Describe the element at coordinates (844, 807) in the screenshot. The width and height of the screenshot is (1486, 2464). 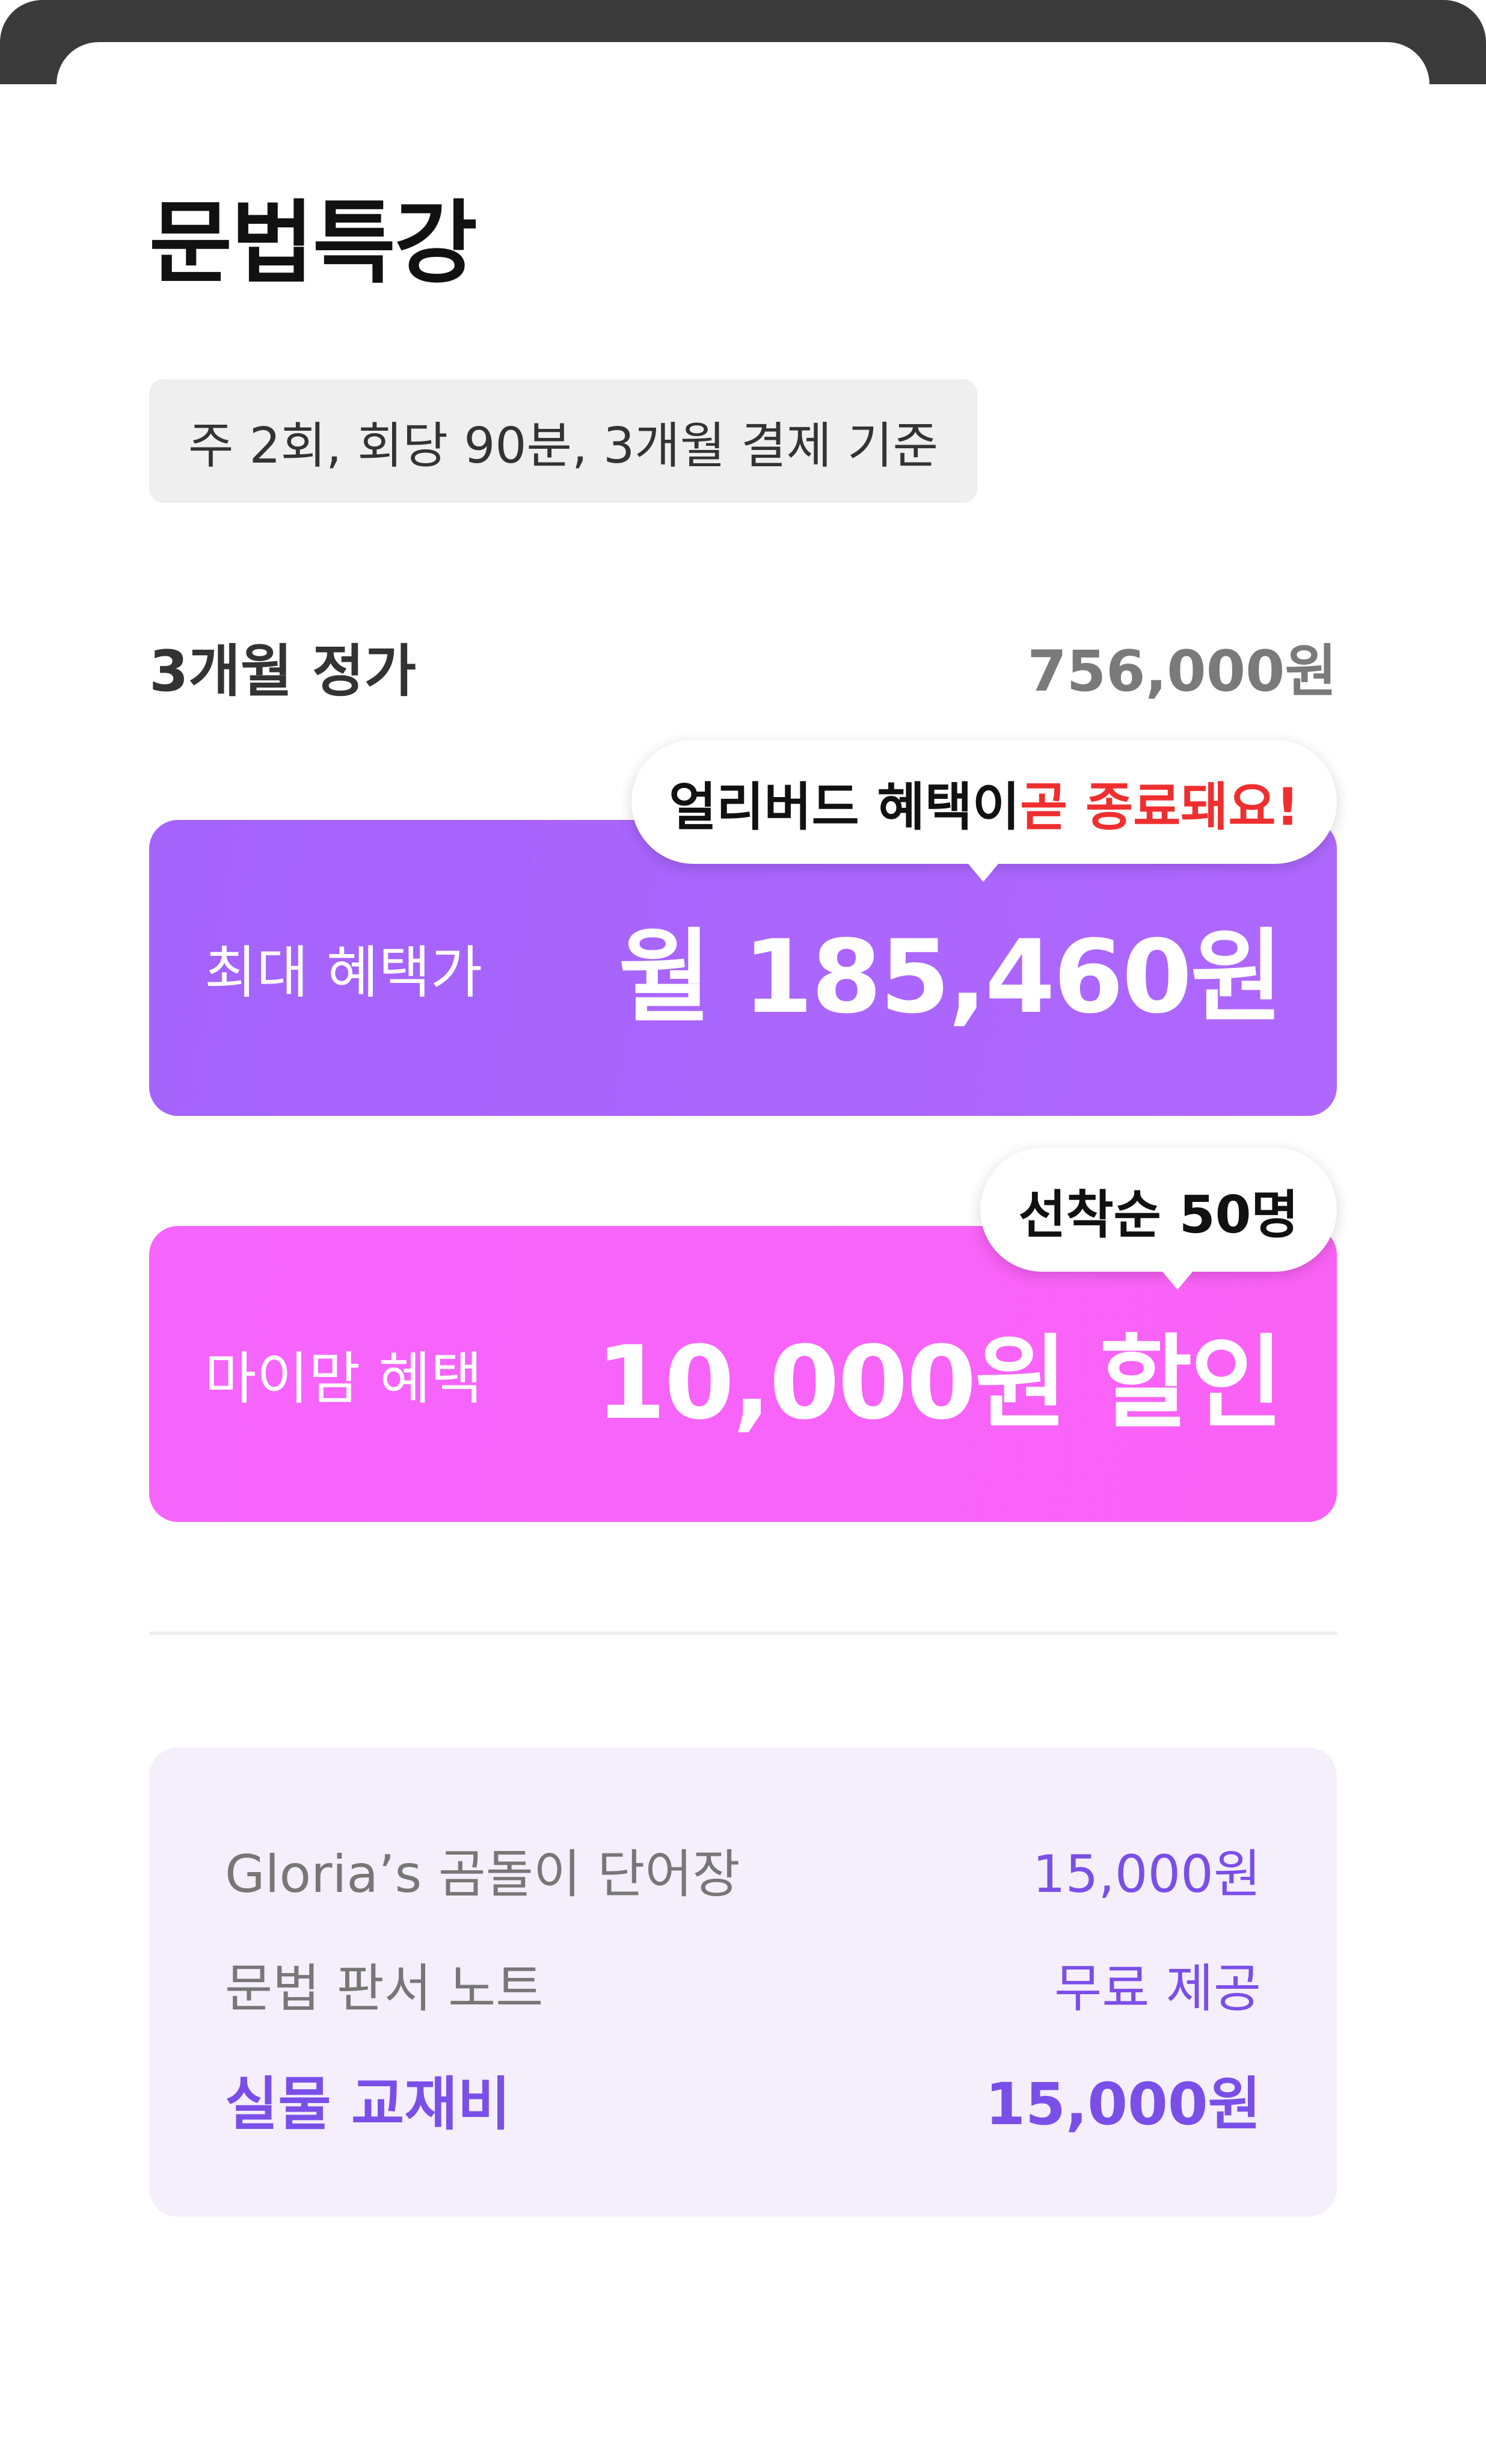
I see `early-bird-text: 얼리버드 혜택이` at that location.